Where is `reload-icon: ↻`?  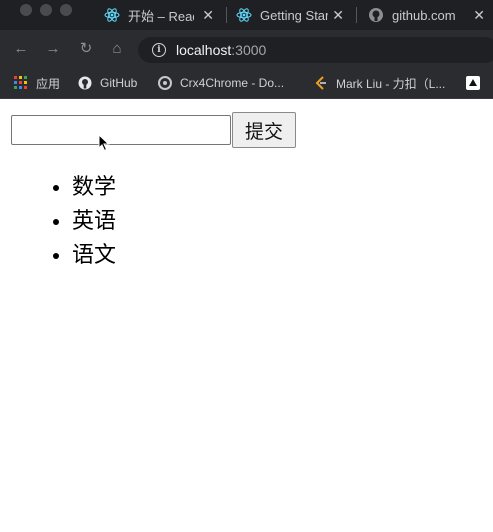 reload-icon: ↻ is located at coordinates (86, 49).